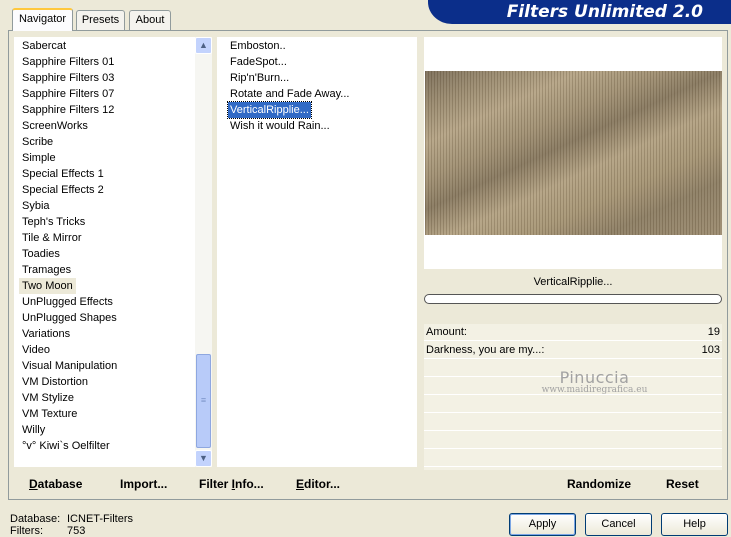 The width and height of the screenshot is (731, 537). Describe the element at coordinates (55, 126) in the screenshot. I see `category-item: ScreenWorks` at that location.